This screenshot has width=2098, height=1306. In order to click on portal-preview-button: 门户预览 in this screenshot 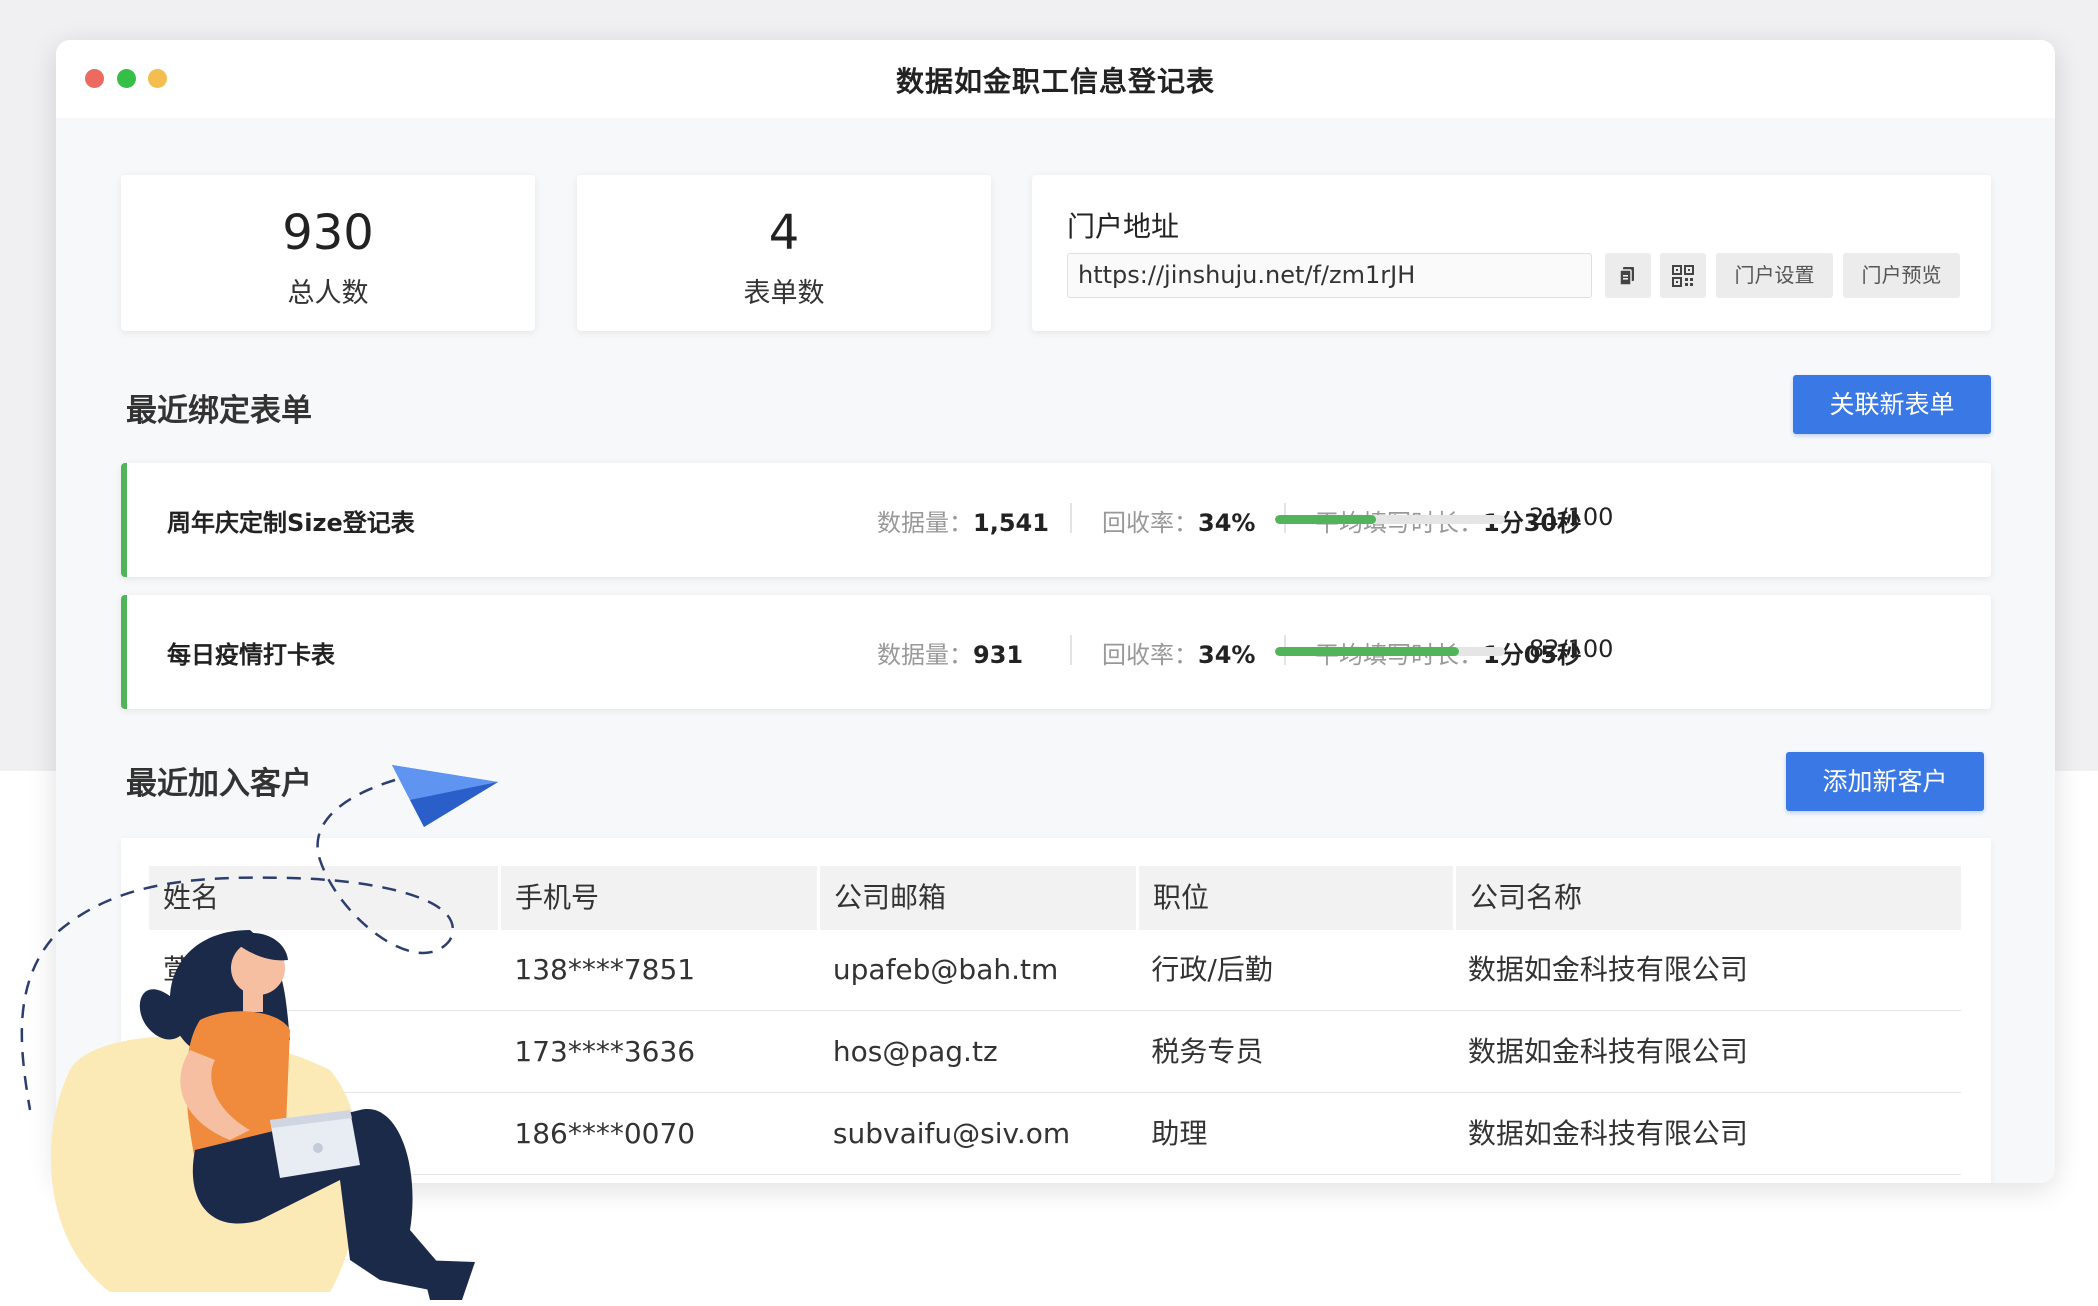, I will do `click(1901, 275)`.